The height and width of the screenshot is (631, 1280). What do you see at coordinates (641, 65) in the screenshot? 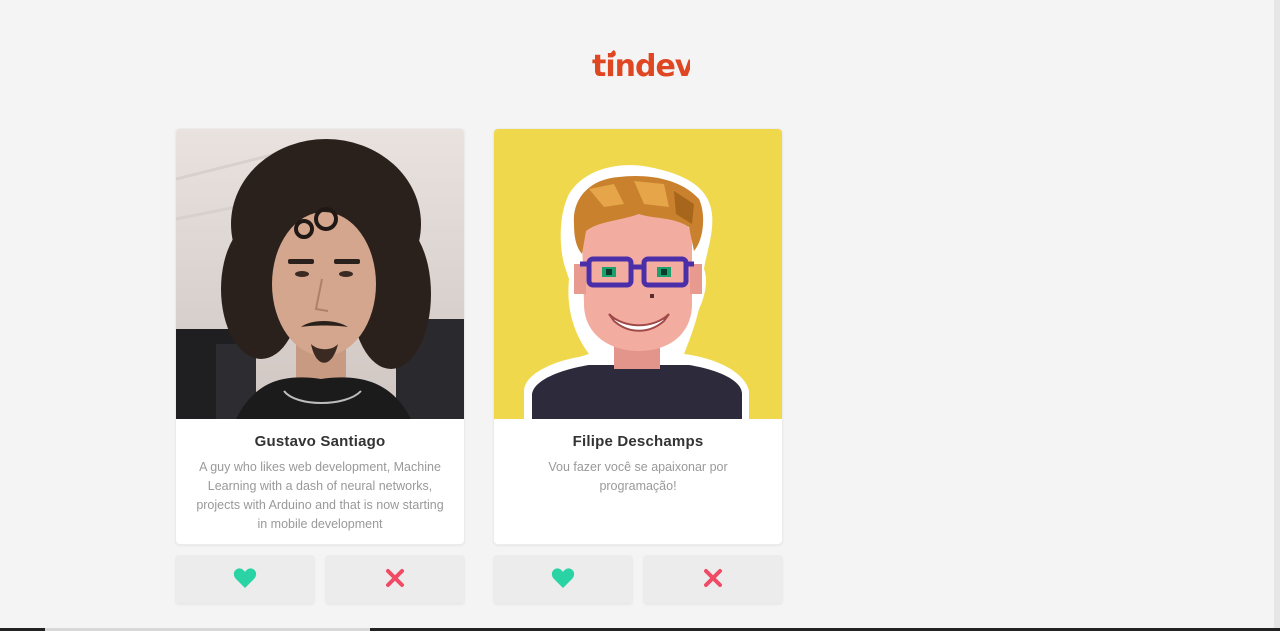
I see `logo-text: tindev` at bounding box center [641, 65].